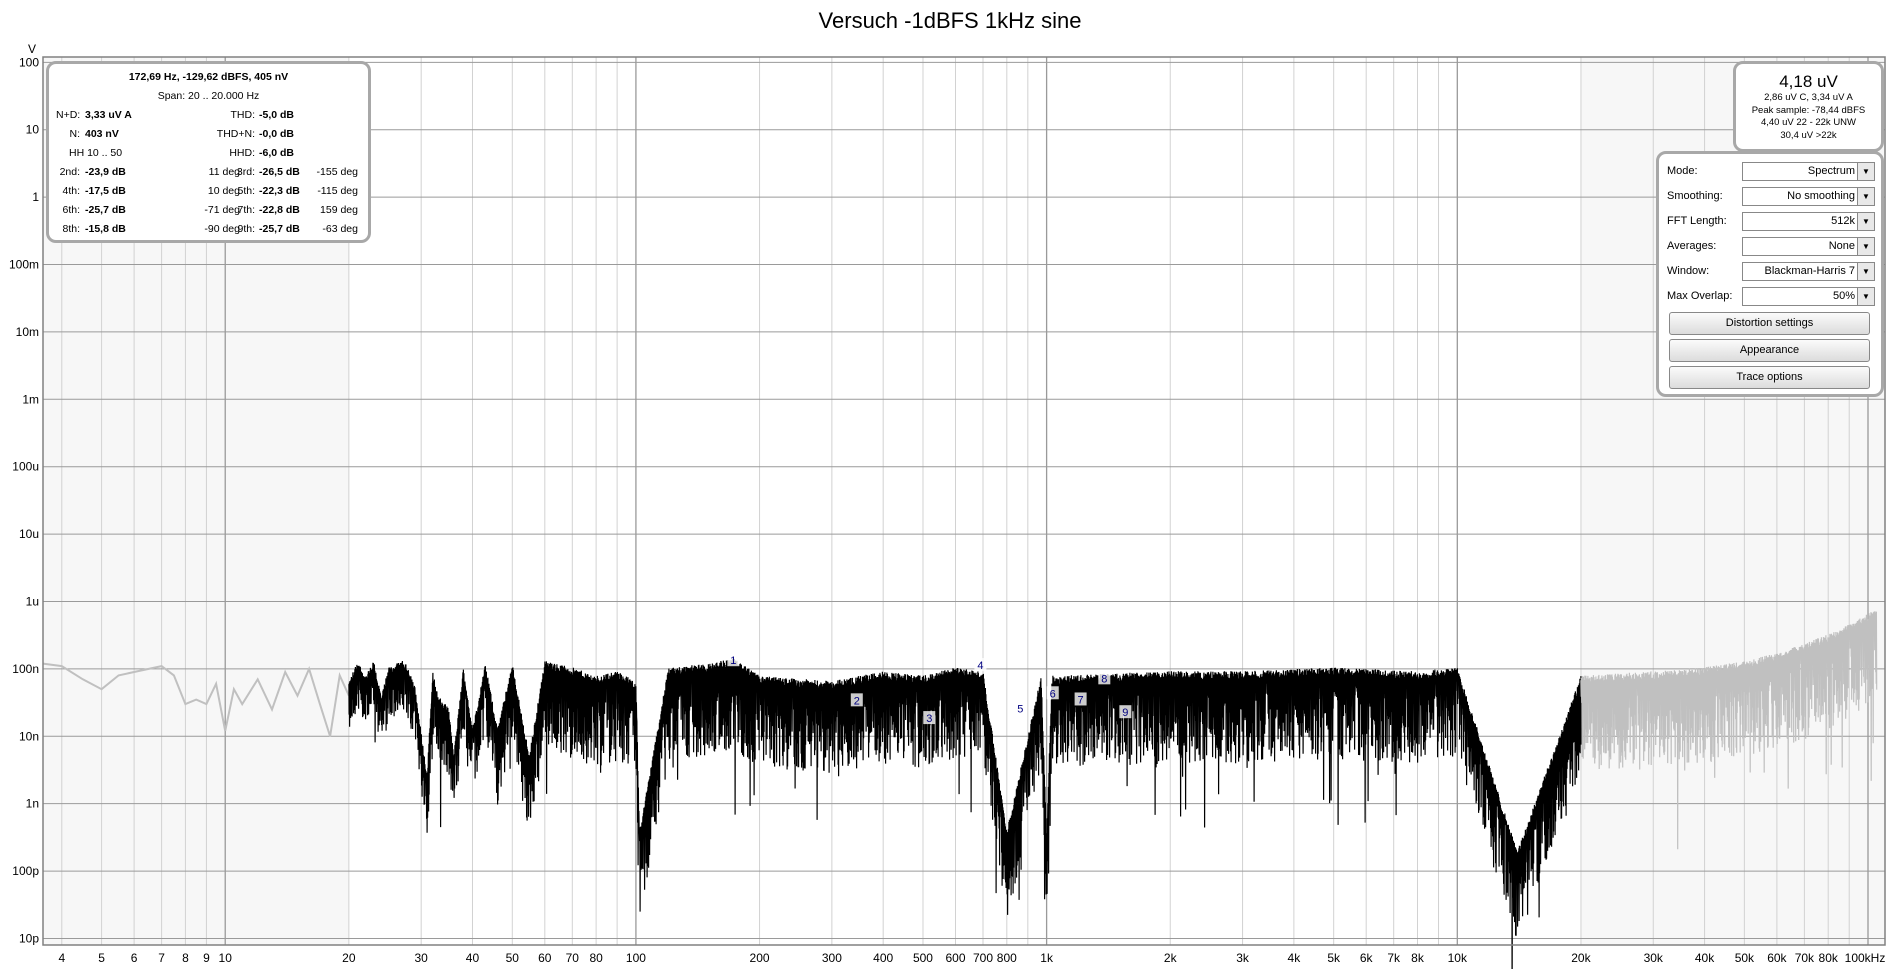  I want to click on harmonic-value: -22,3 dB, so click(279, 191).